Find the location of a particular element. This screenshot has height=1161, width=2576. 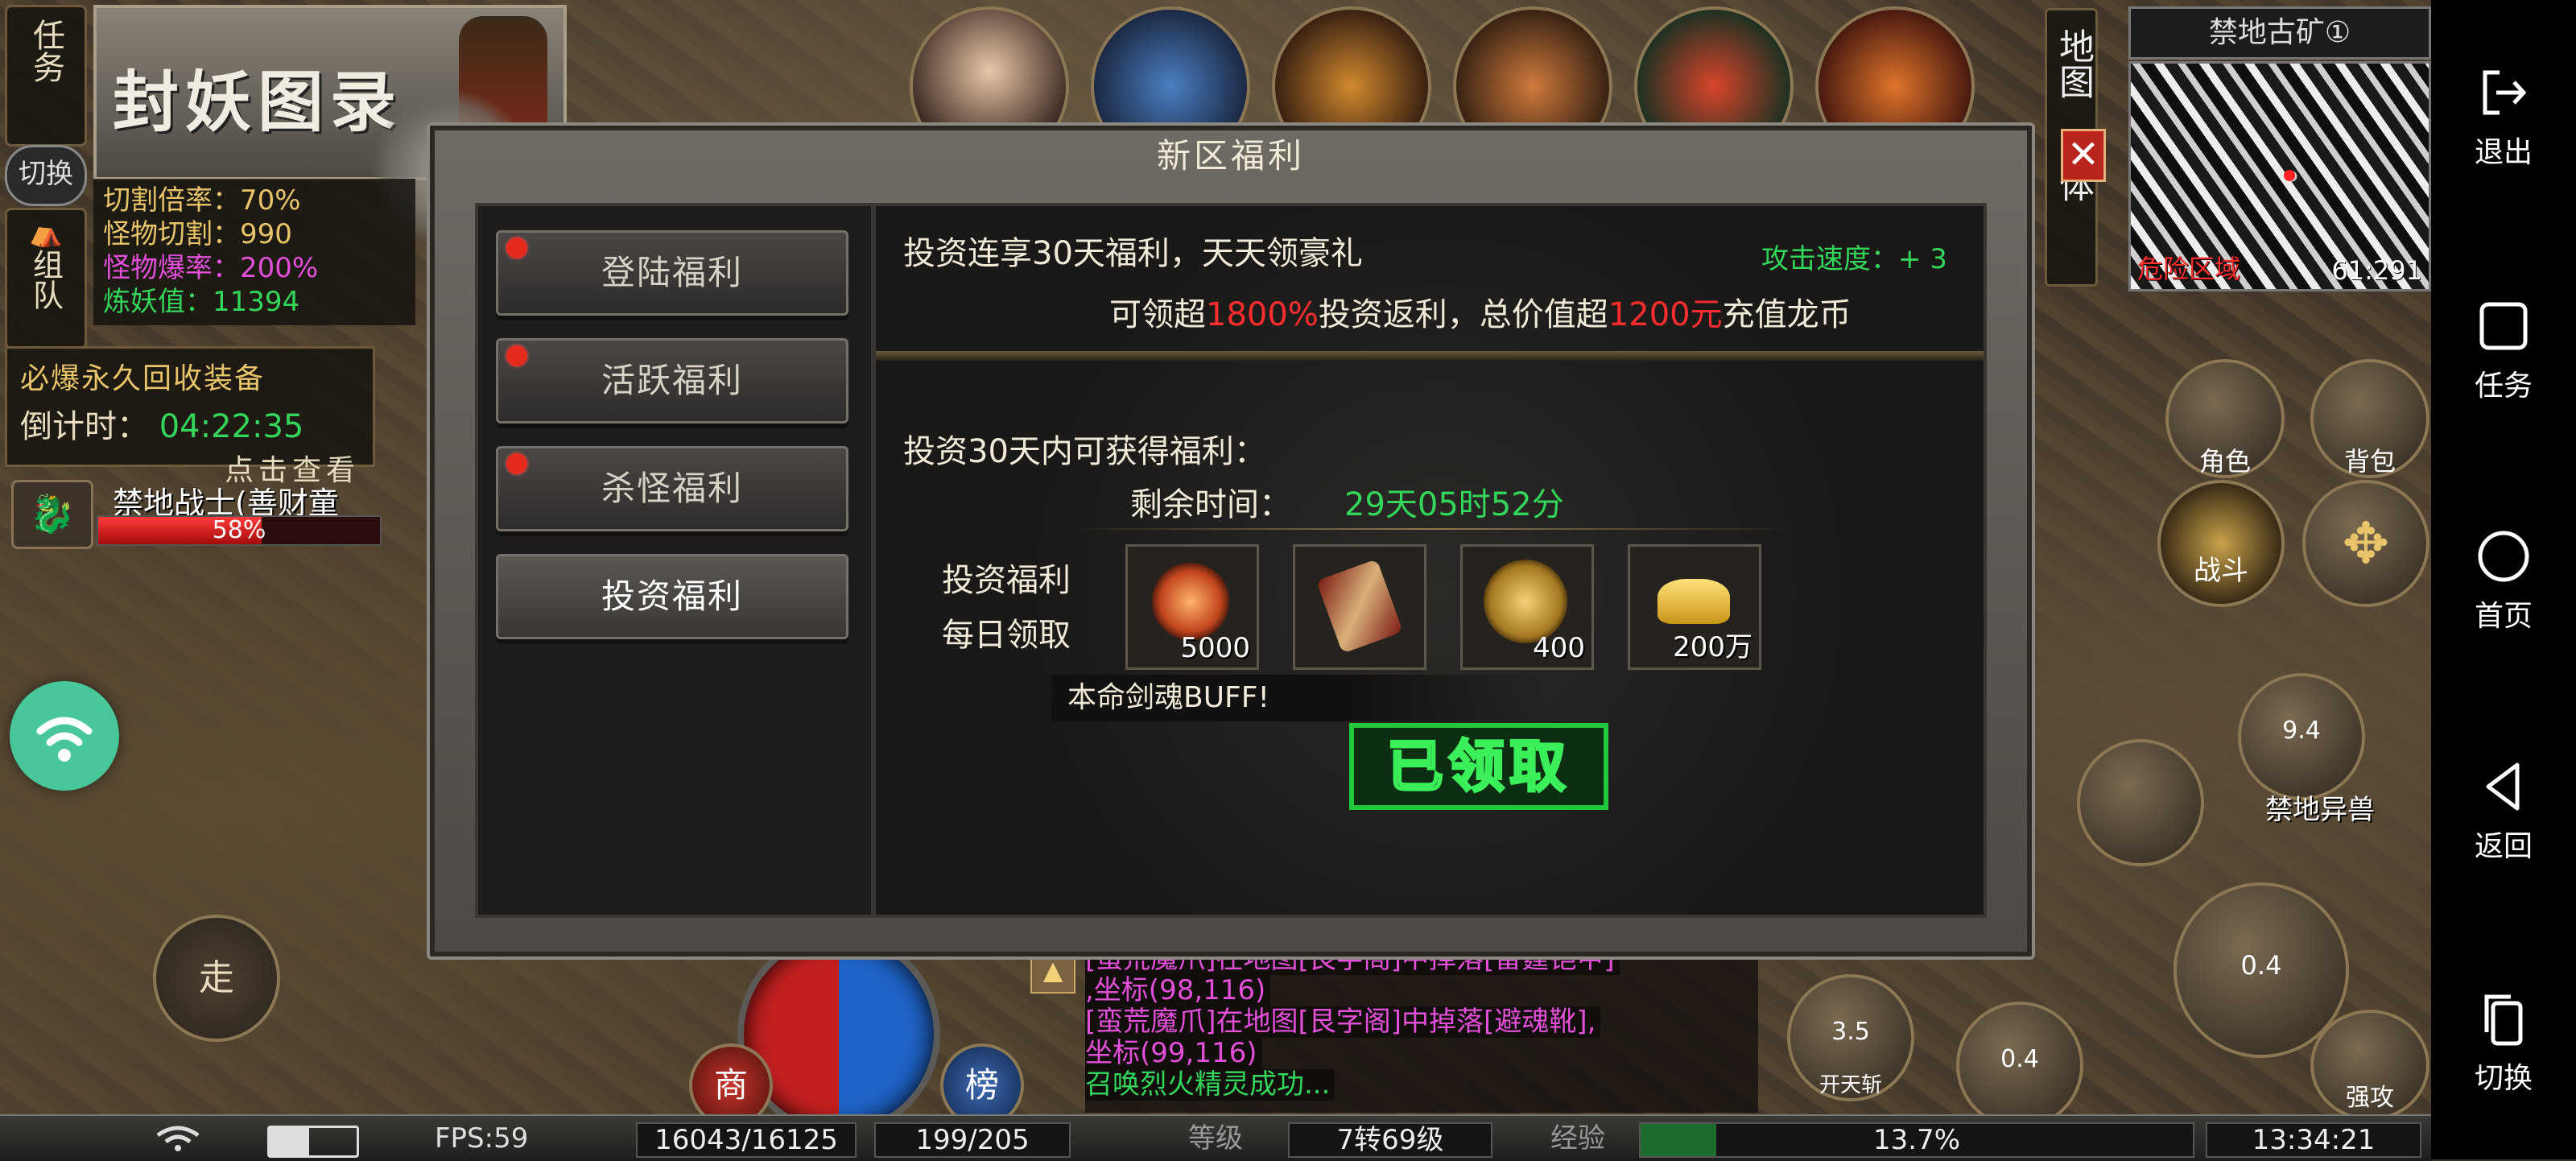

back-label: 返回 is located at coordinates (2503, 846).